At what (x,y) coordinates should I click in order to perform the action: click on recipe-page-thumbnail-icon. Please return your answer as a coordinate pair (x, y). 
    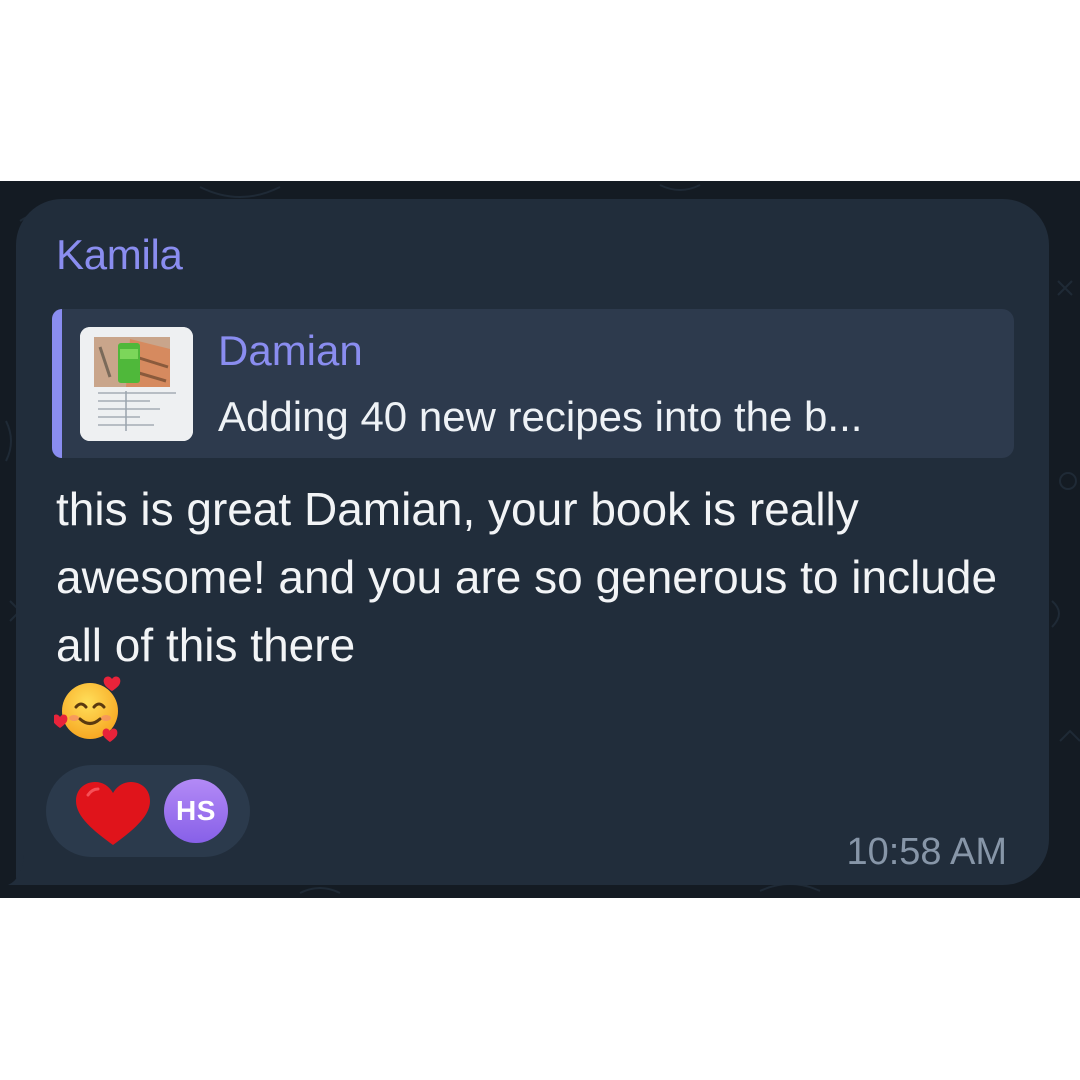
    Looking at the image, I should click on (136, 384).